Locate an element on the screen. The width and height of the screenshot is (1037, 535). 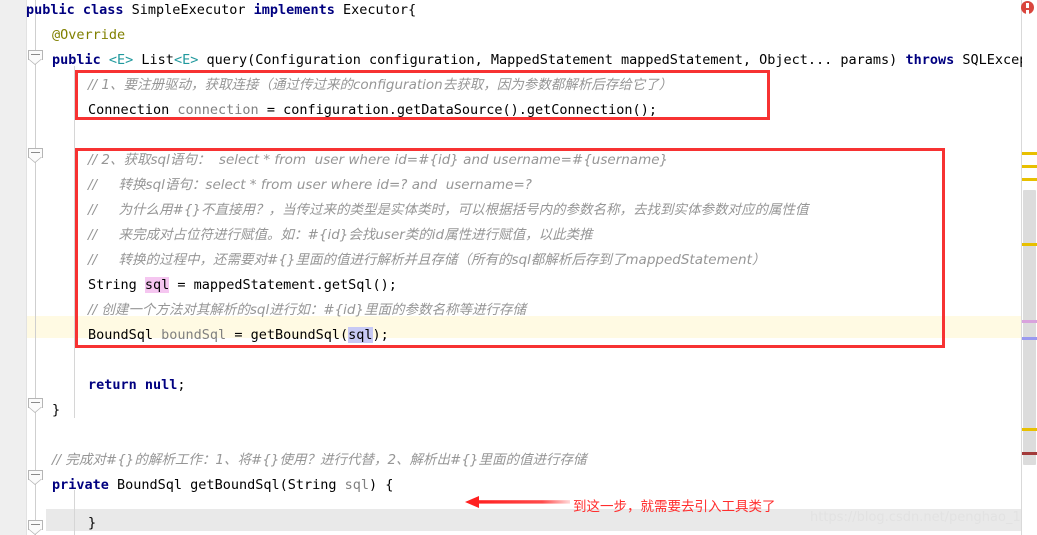
code-token: implements is located at coordinates (298, 10).